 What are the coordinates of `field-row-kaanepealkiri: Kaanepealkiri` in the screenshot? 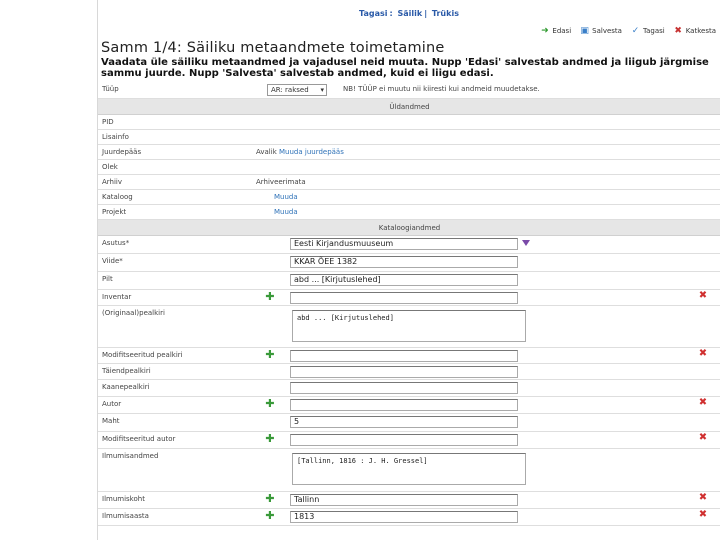 It's located at (409, 388).